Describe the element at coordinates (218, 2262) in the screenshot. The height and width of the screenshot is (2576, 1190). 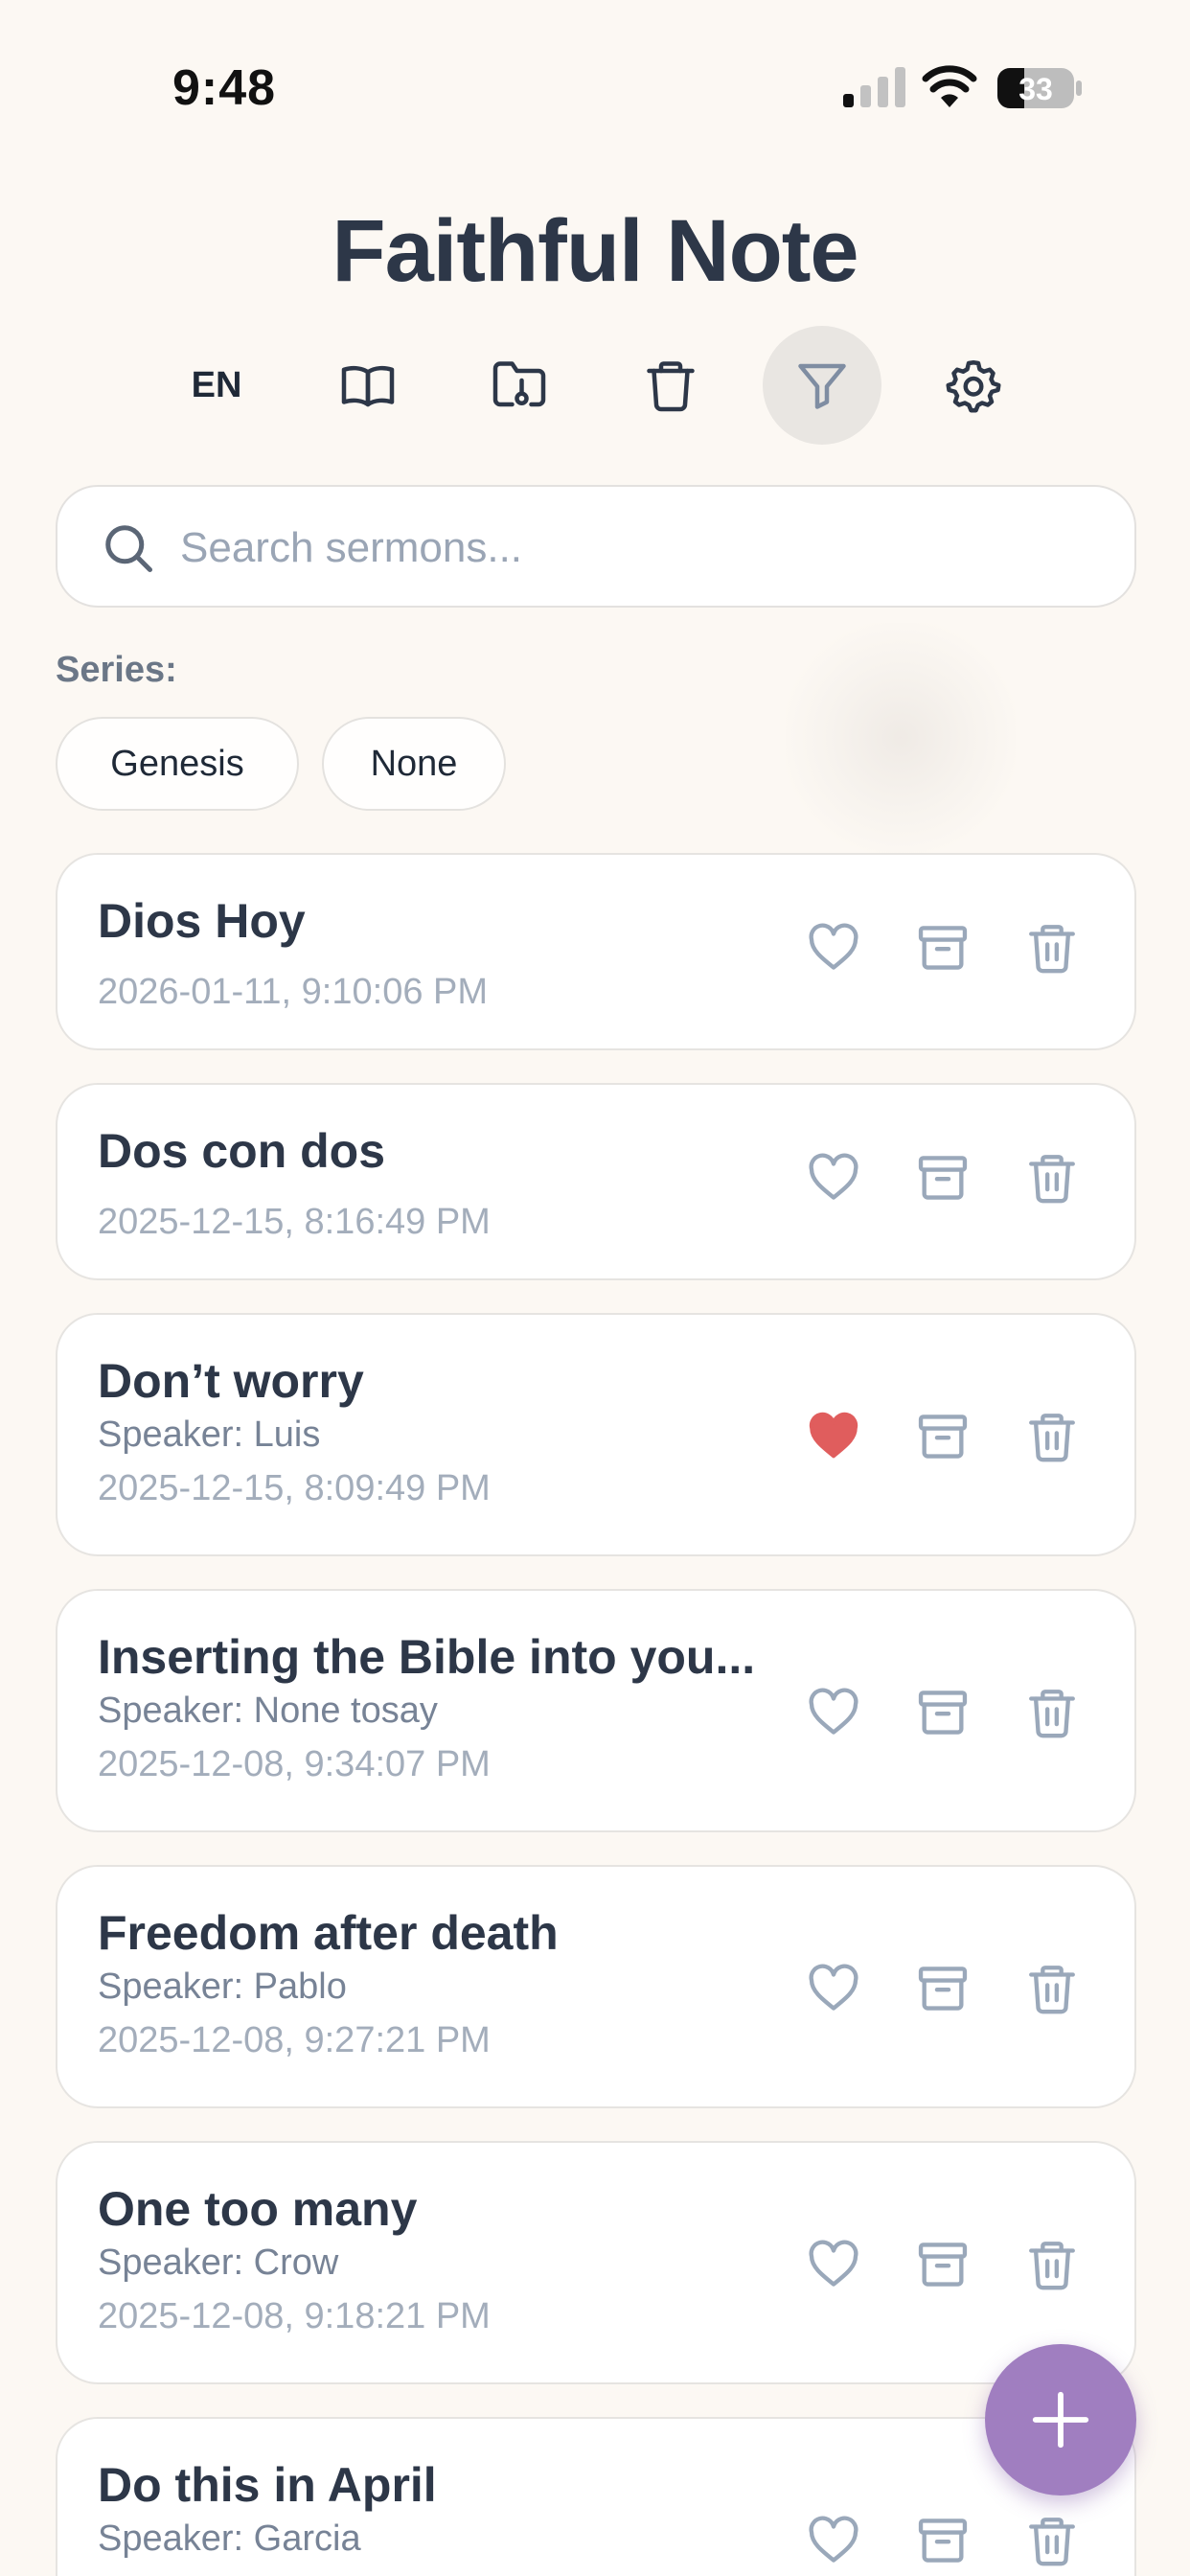
I see `sermon-speaker: Speaker: Crow` at that location.